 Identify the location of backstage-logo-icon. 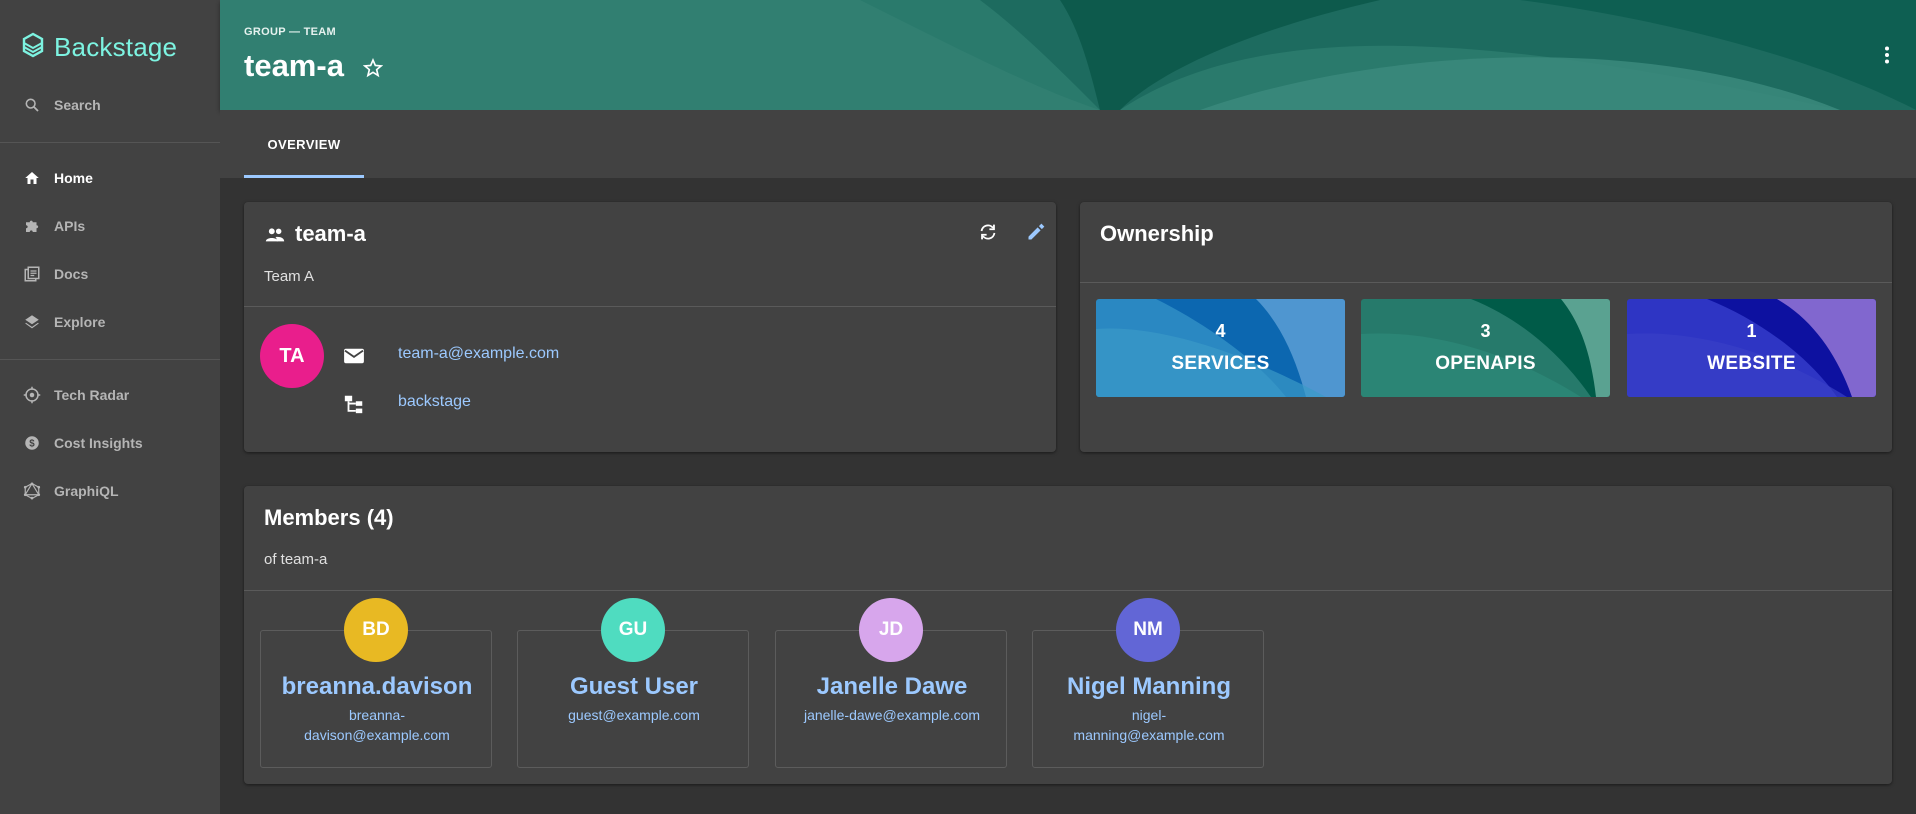
(33, 47).